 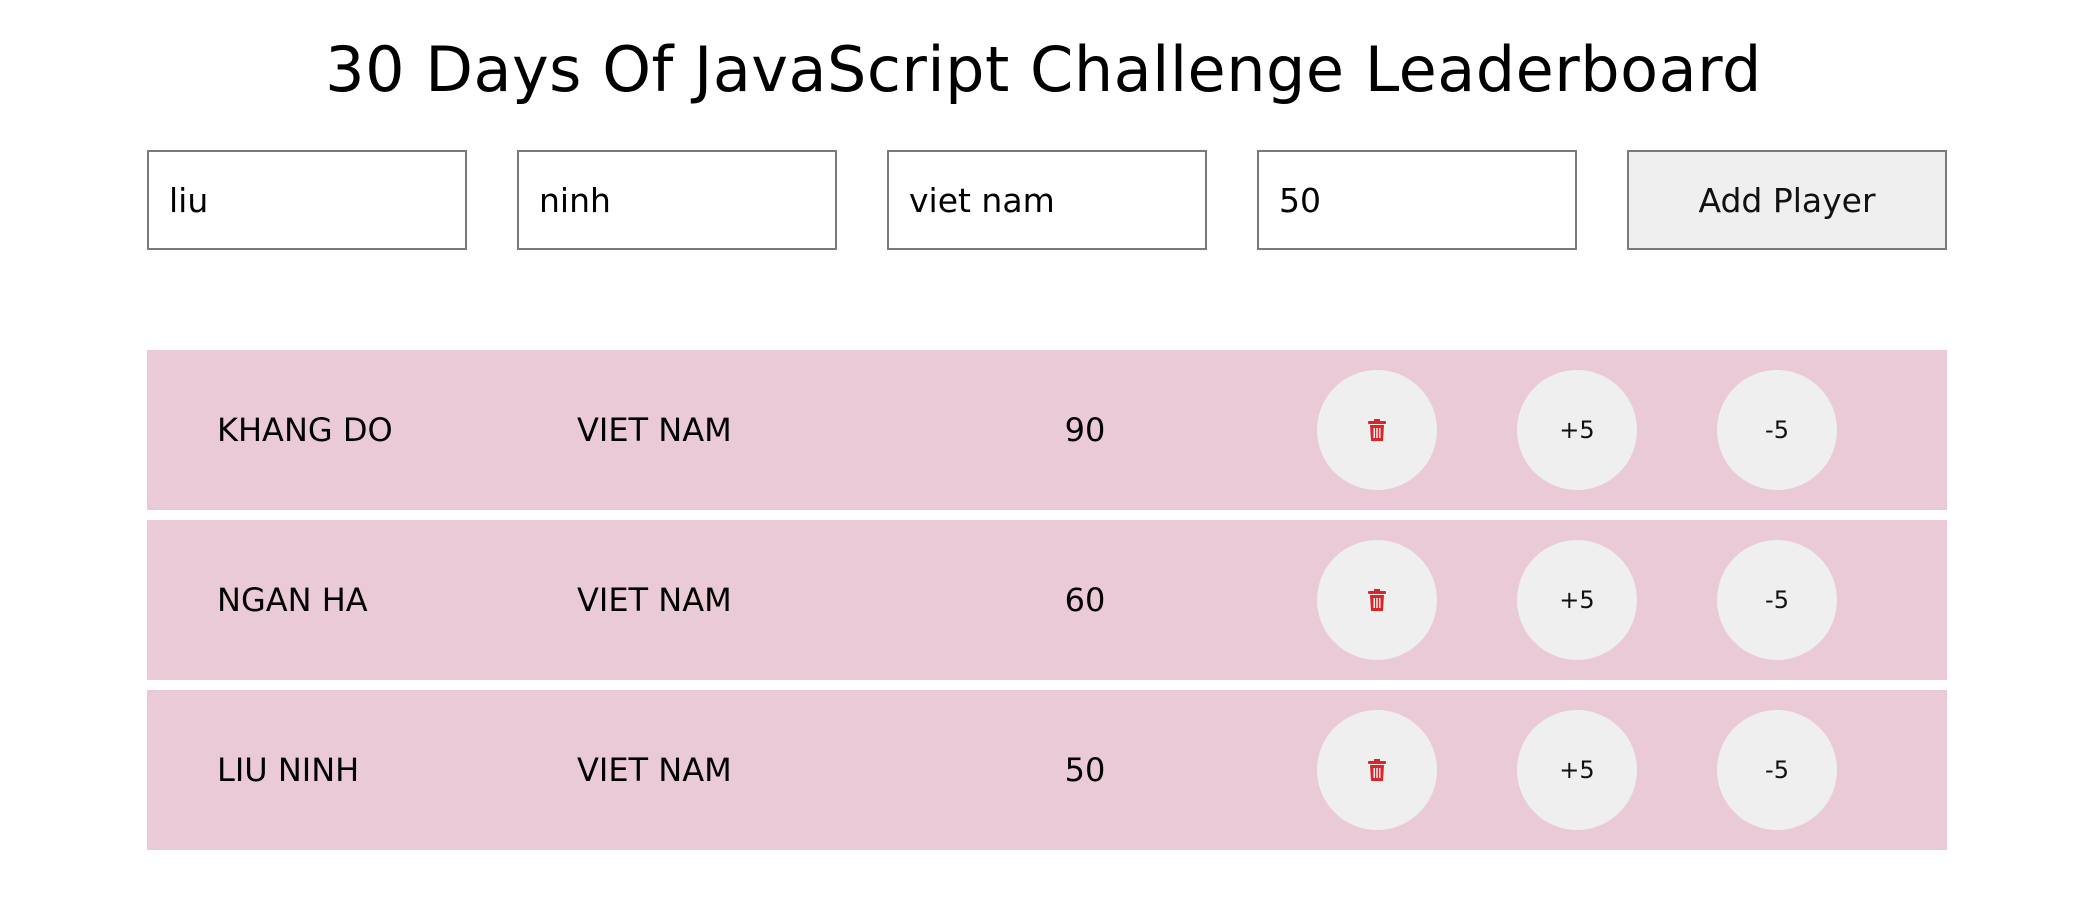 I want to click on player-name: NGAN HA, so click(x=292, y=600).